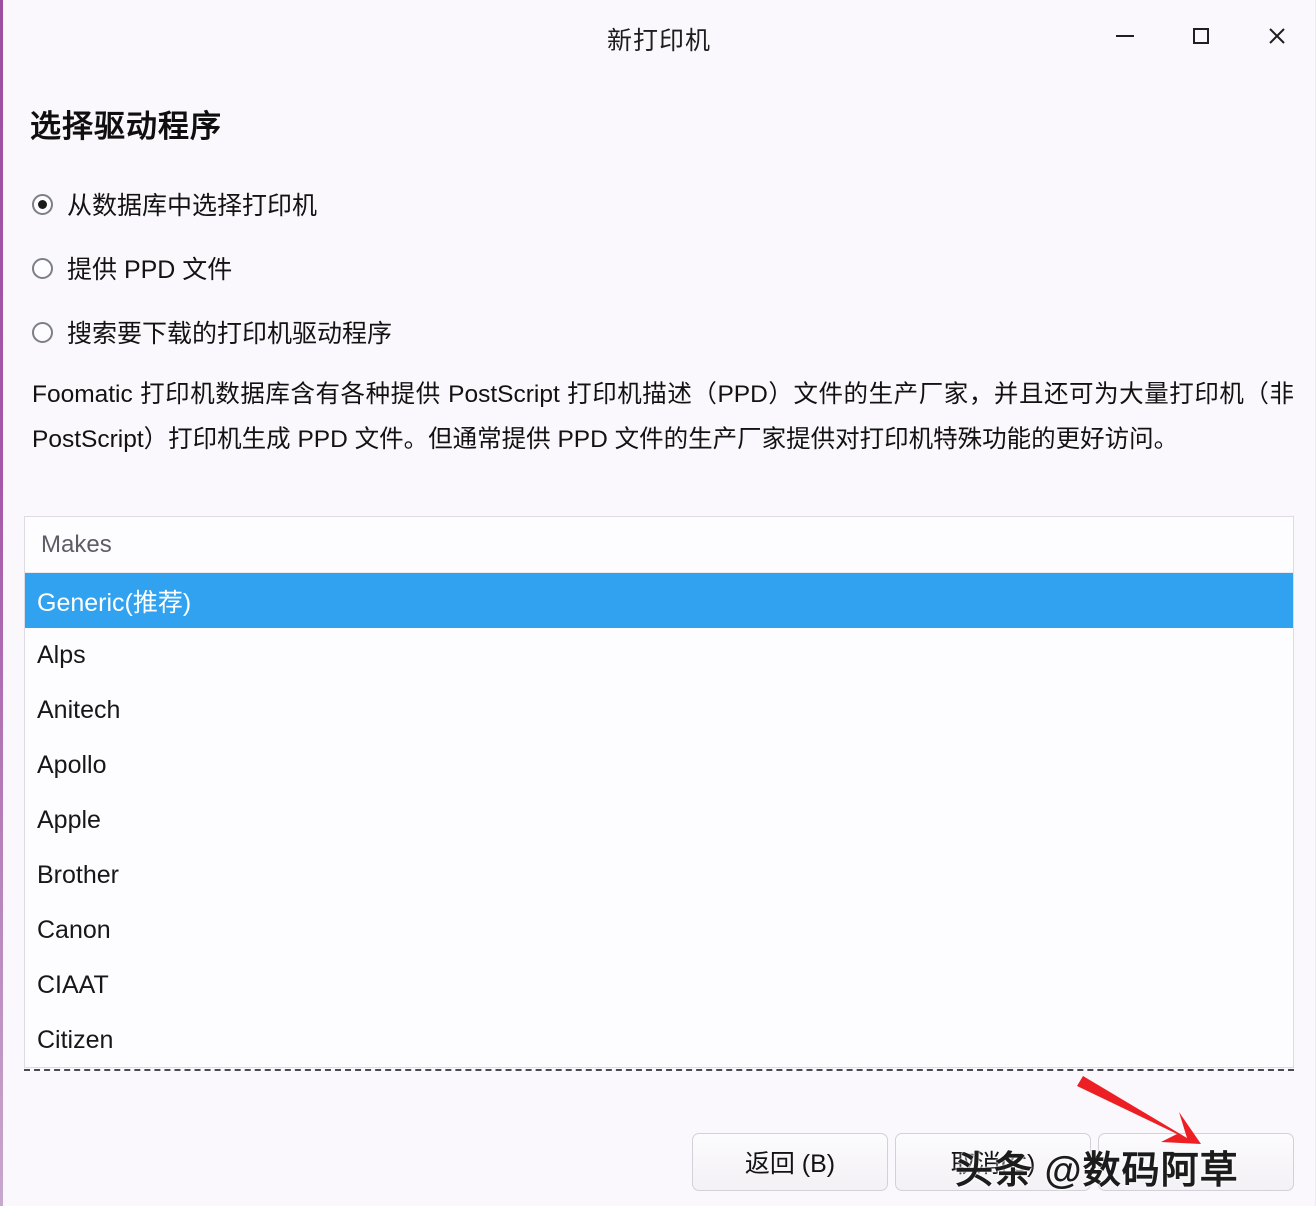 Image resolution: width=1316 pixels, height=1206 pixels. I want to click on window-left-accent-edge, so click(1, 603).